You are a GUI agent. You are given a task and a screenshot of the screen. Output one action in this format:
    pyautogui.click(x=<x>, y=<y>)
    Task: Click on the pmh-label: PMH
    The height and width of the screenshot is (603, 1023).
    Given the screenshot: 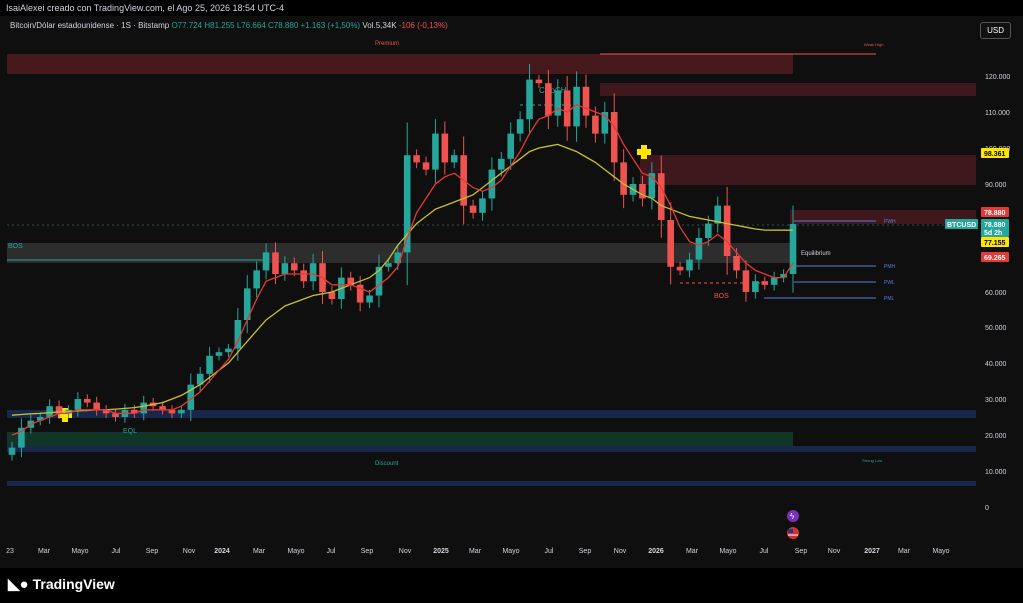 What is the action you would take?
    pyautogui.click(x=890, y=267)
    